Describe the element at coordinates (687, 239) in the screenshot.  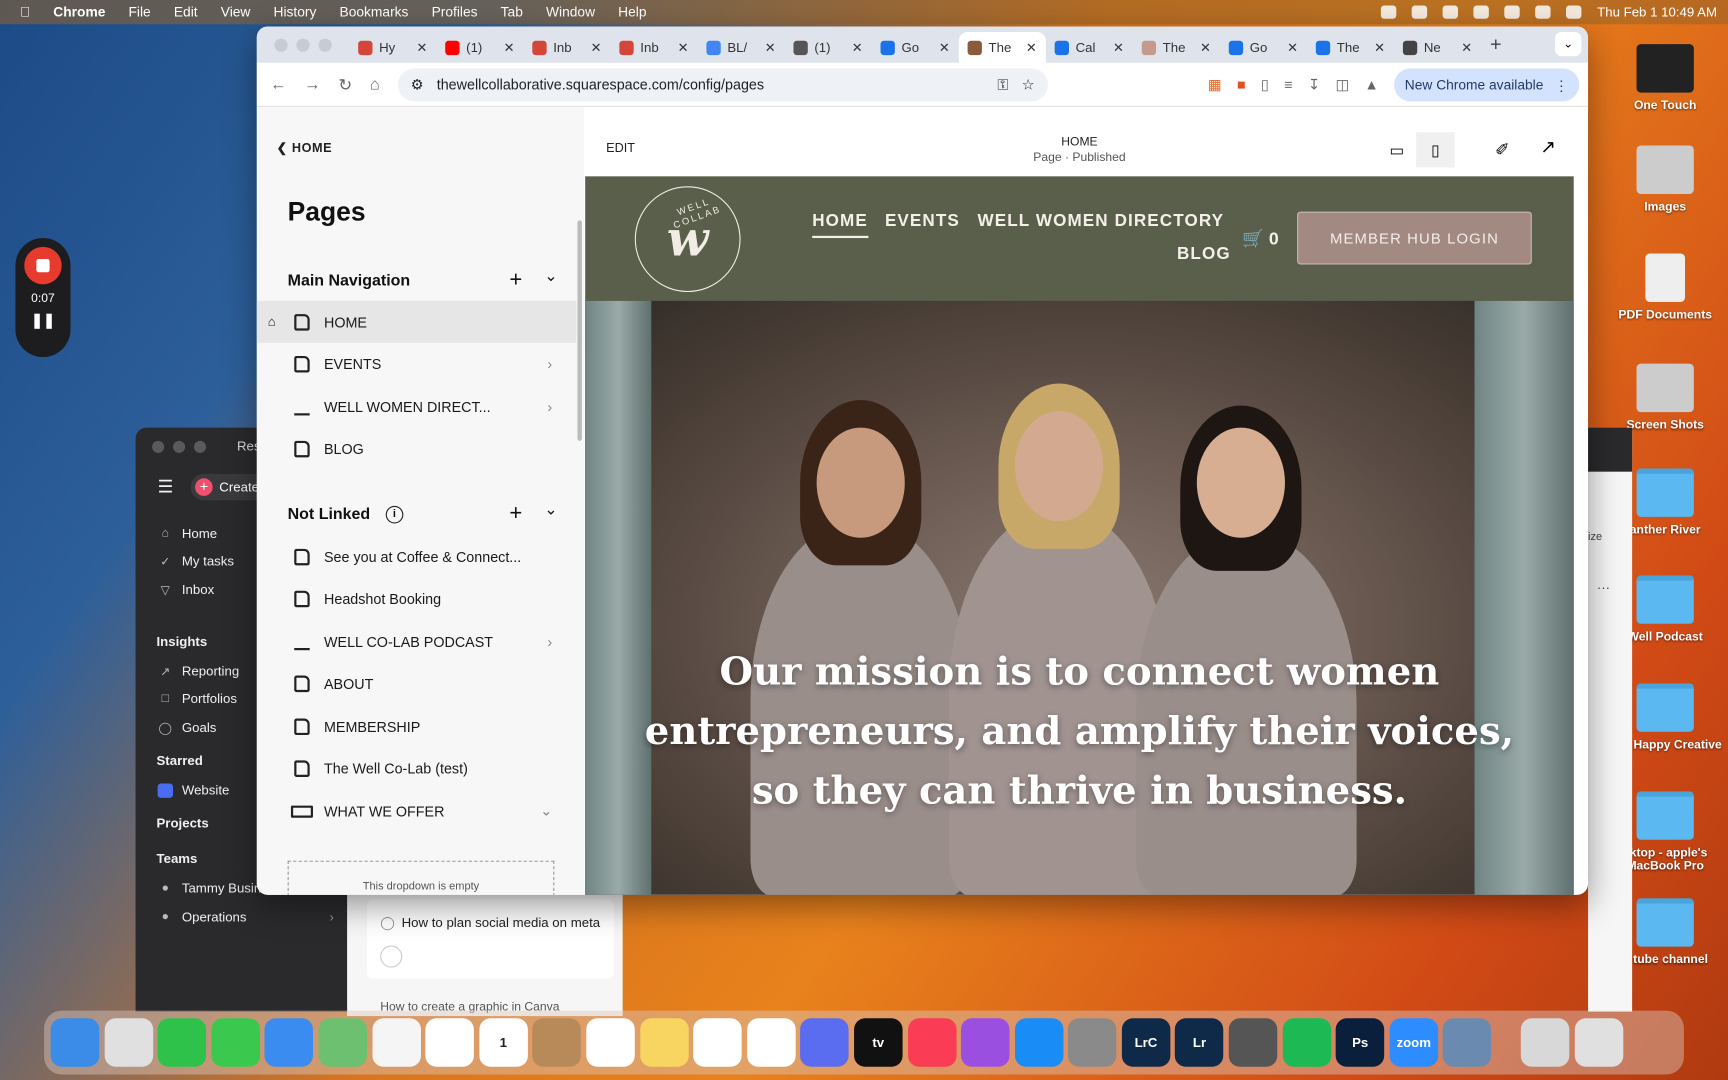
I see `site-logo: WELL COLLAB w` at that location.